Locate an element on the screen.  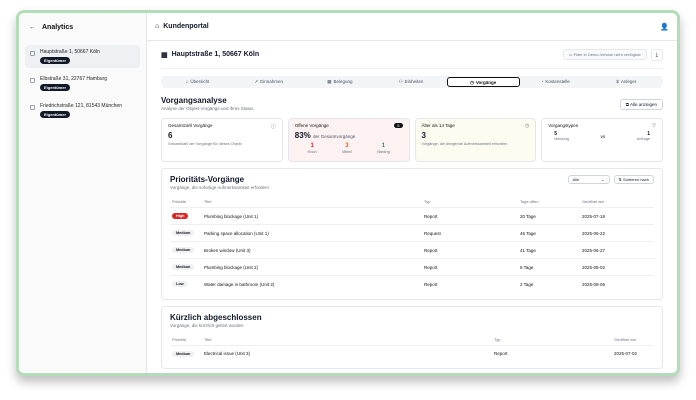
priority-cell: Medium is located at coordinates (186, 233).